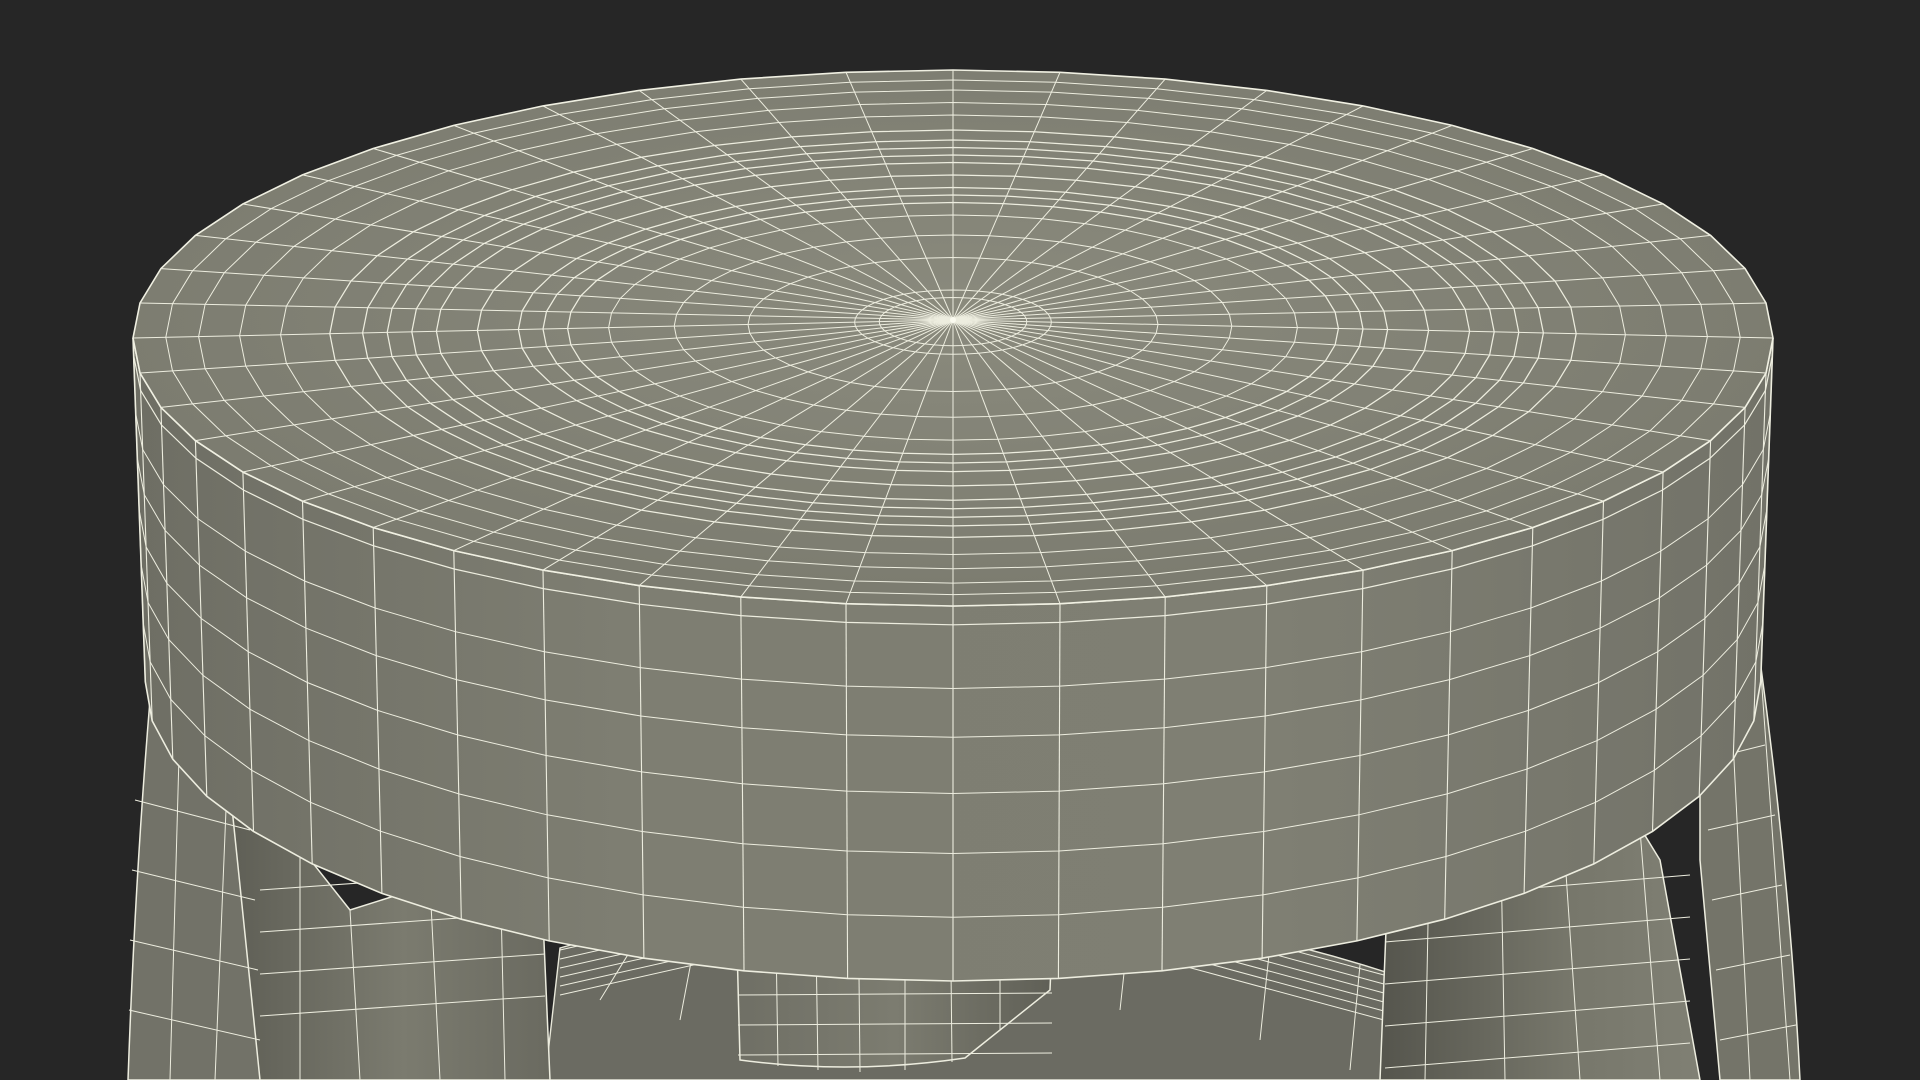 The width and height of the screenshot is (1920, 1080). I want to click on seat-top-center-vertex, so click(953, 320).